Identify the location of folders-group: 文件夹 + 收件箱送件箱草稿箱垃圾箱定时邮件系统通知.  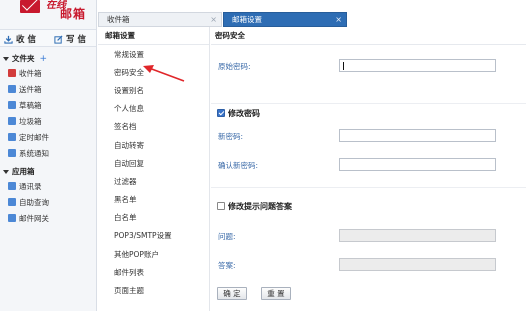
(48, 106).